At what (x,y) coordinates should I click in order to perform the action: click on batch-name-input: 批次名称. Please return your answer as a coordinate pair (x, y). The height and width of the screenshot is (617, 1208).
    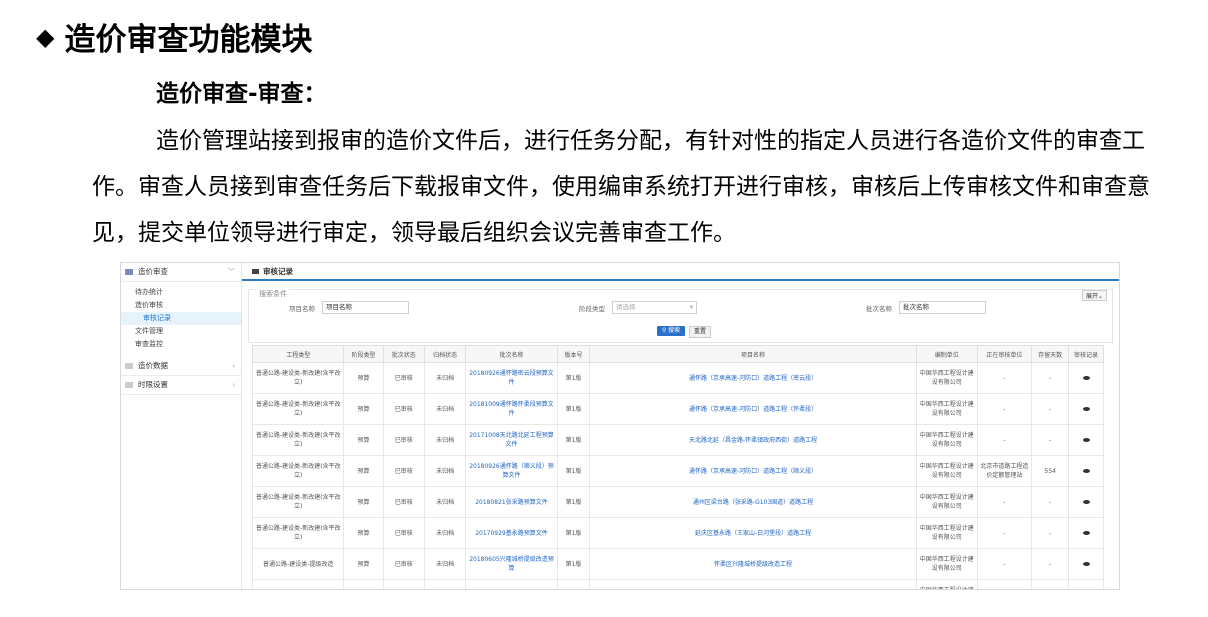
    Looking at the image, I should click on (942, 307).